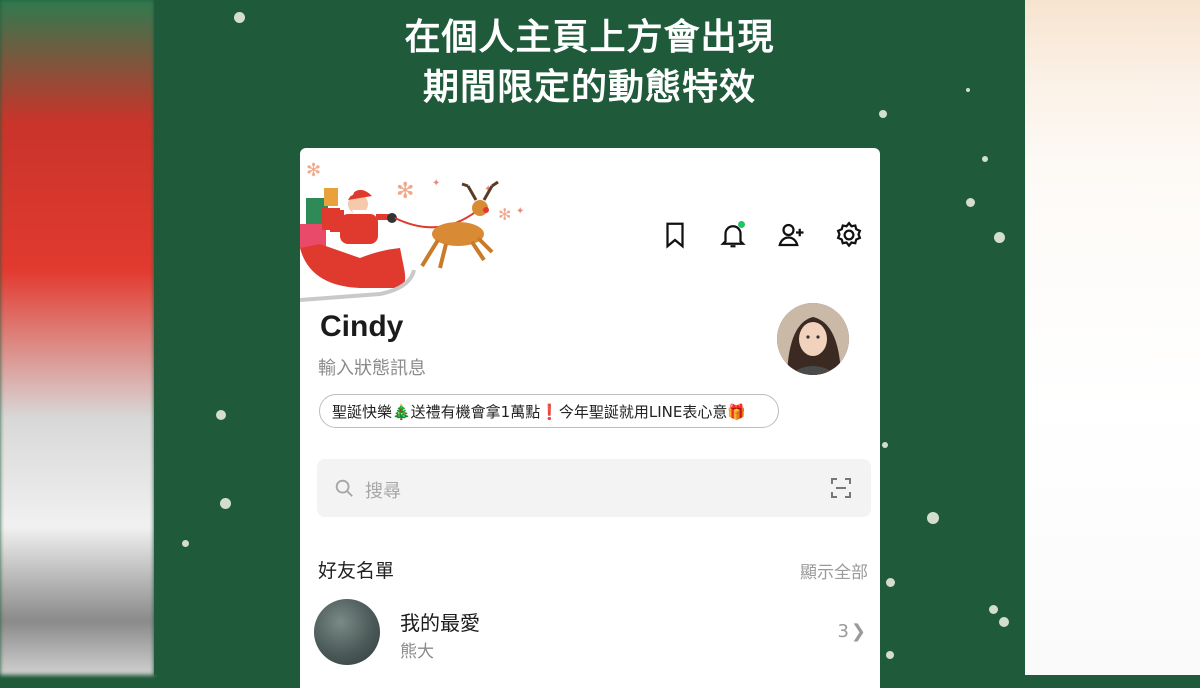  Describe the element at coordinates (549, 411) in the screenshot. I see `announcement-banner: 聖誕快樂🎄送禮有機會拿1萬點❗今年聖誕就用LINE表心意🎁` at that location.